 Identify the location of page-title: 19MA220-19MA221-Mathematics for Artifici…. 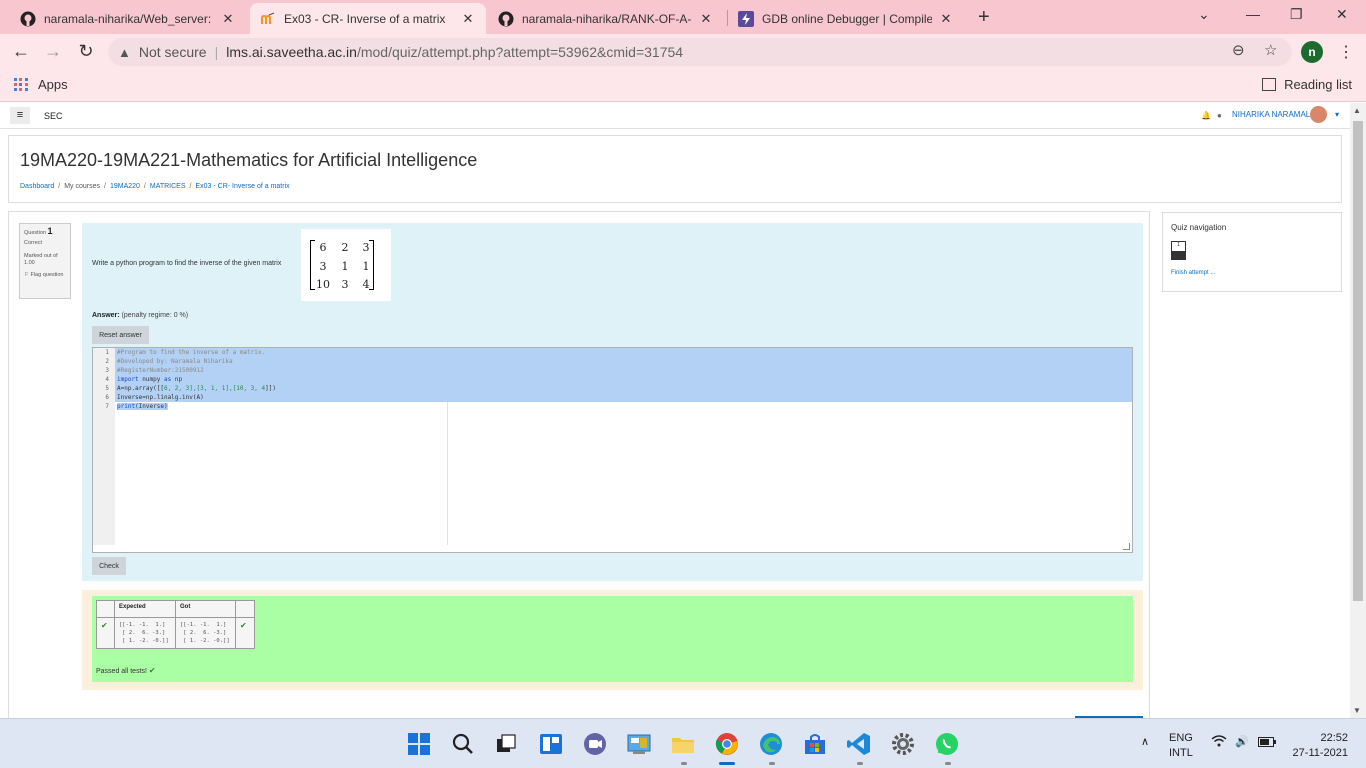
(249, 160).